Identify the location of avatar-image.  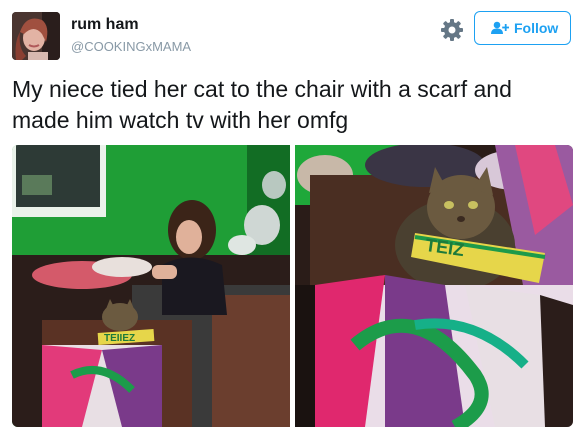
(36, 36).